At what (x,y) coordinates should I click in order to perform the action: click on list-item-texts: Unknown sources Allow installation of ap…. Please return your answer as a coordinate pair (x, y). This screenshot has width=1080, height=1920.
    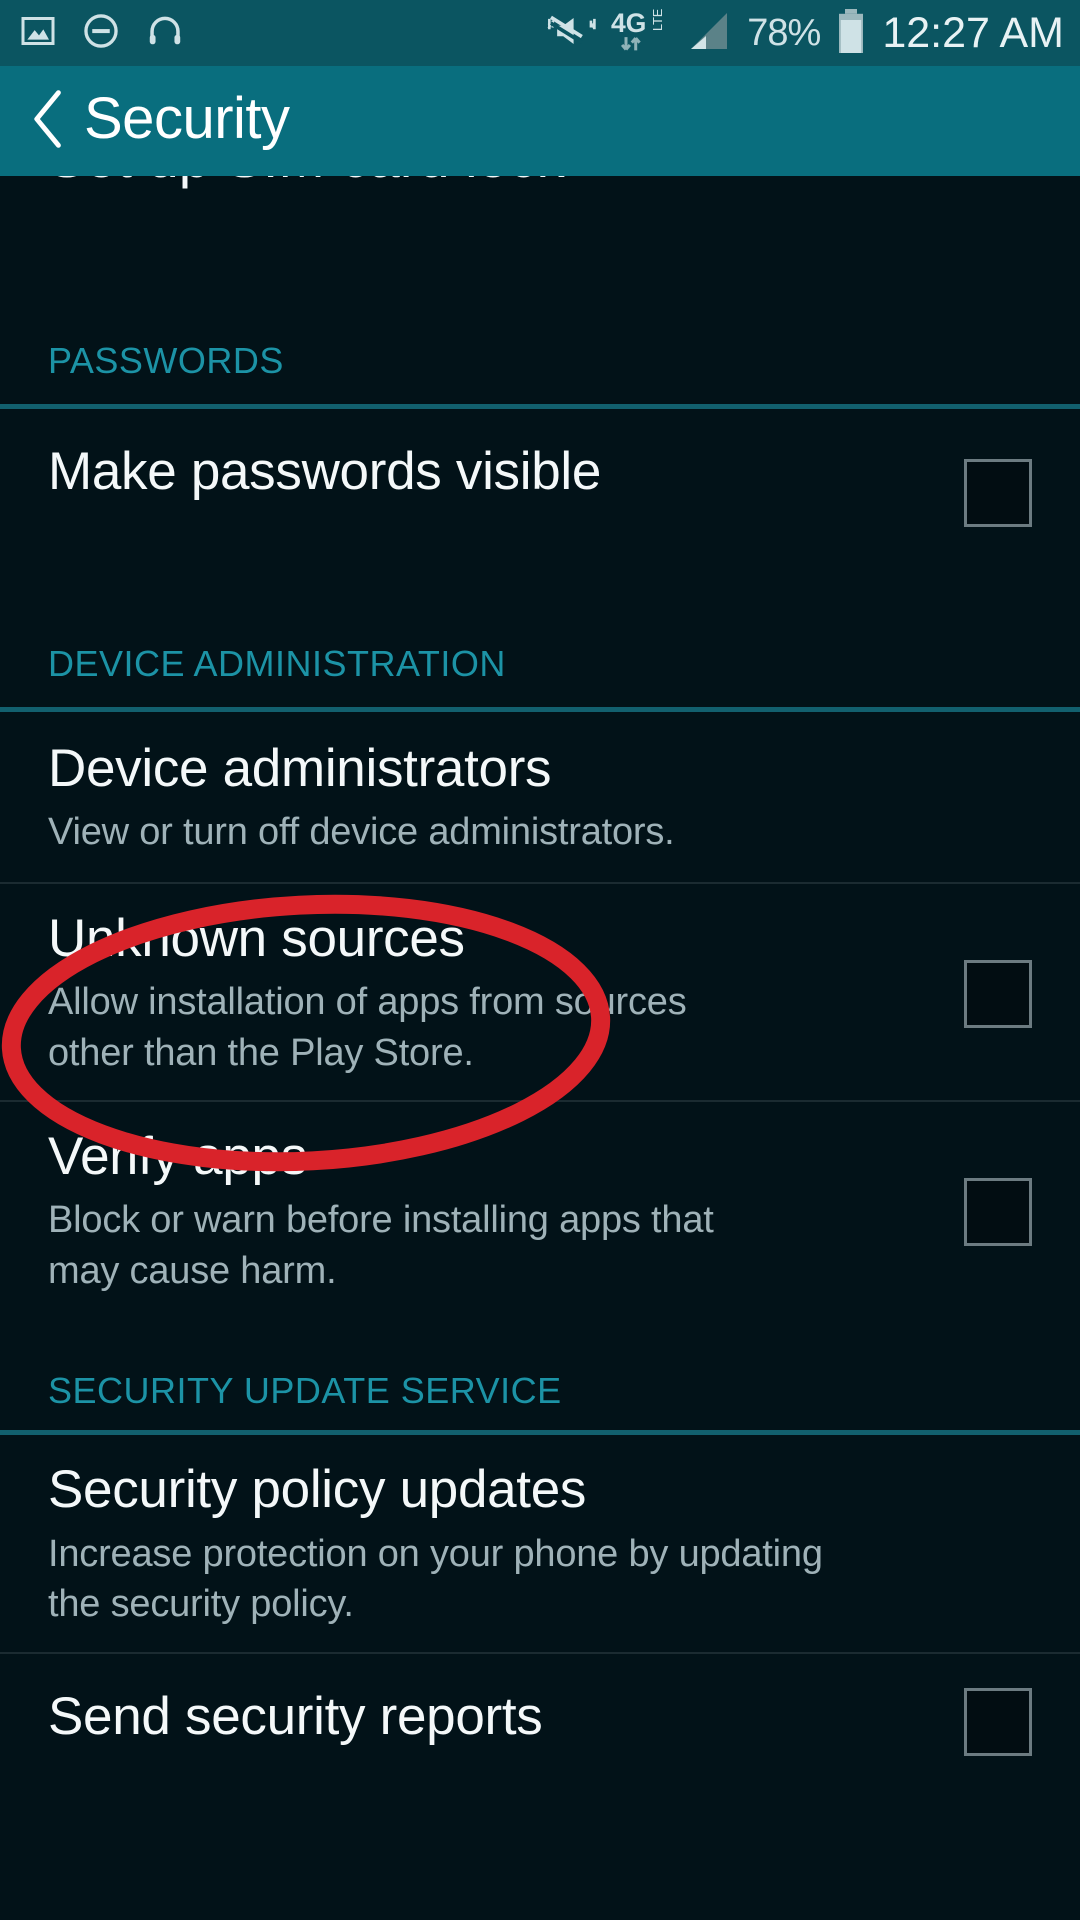
    Looking at the image, I should click on (502, 994).